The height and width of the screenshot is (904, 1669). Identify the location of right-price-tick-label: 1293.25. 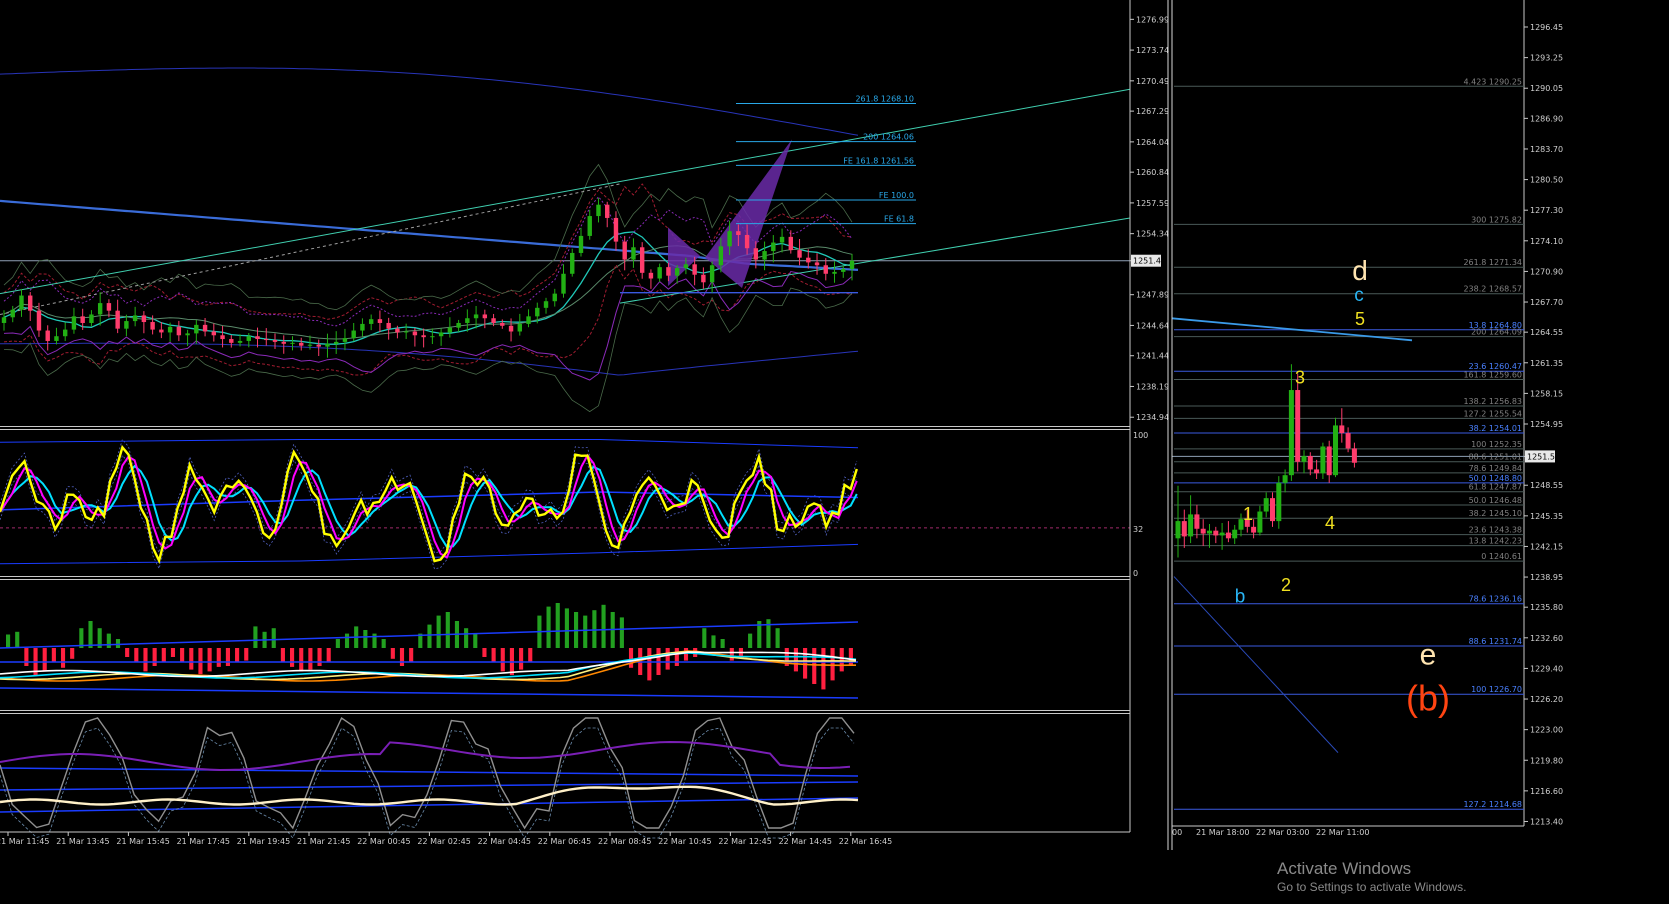
(1546, 58).